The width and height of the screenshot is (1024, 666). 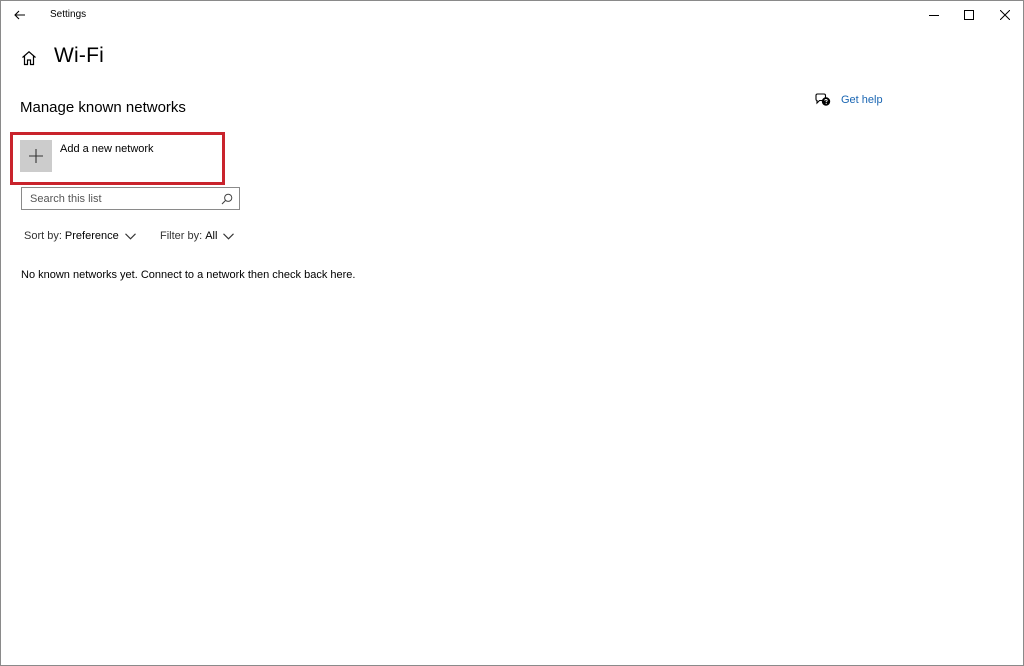 I want to click on maximize-icon, so click(x=969, y=15).